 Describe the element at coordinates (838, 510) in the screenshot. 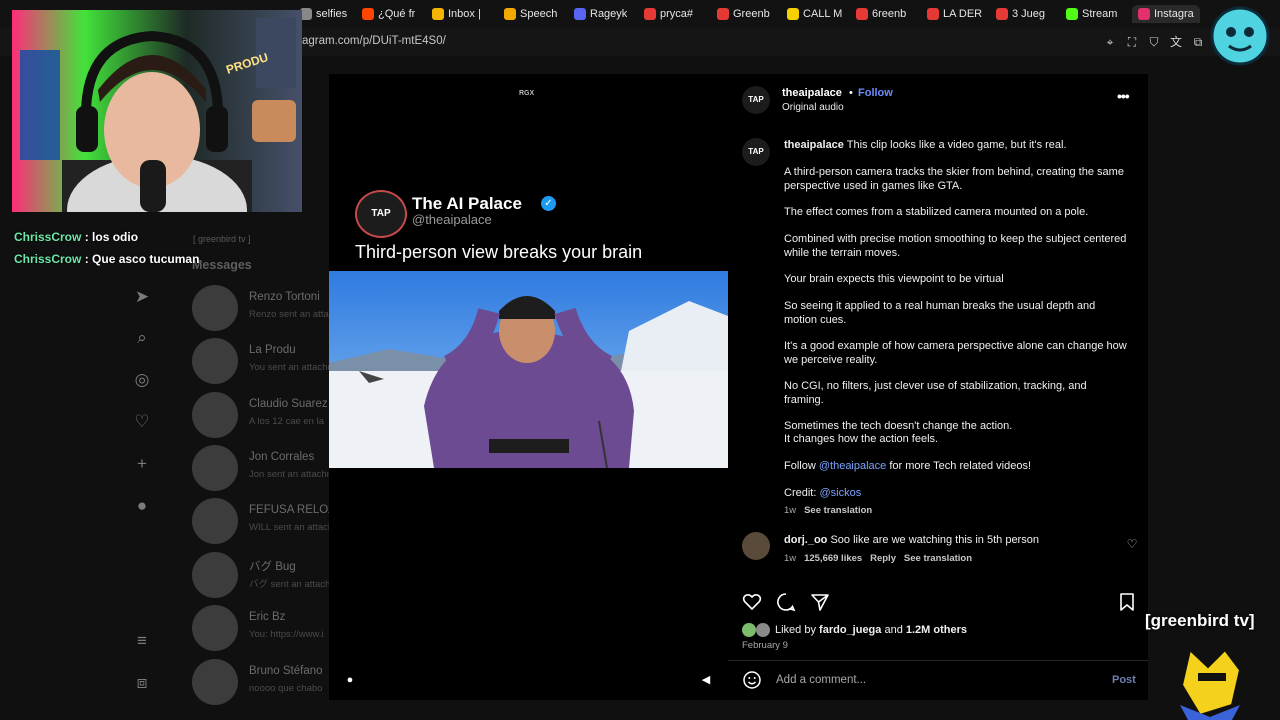

I see `see-translation-link: See translation` at that location.